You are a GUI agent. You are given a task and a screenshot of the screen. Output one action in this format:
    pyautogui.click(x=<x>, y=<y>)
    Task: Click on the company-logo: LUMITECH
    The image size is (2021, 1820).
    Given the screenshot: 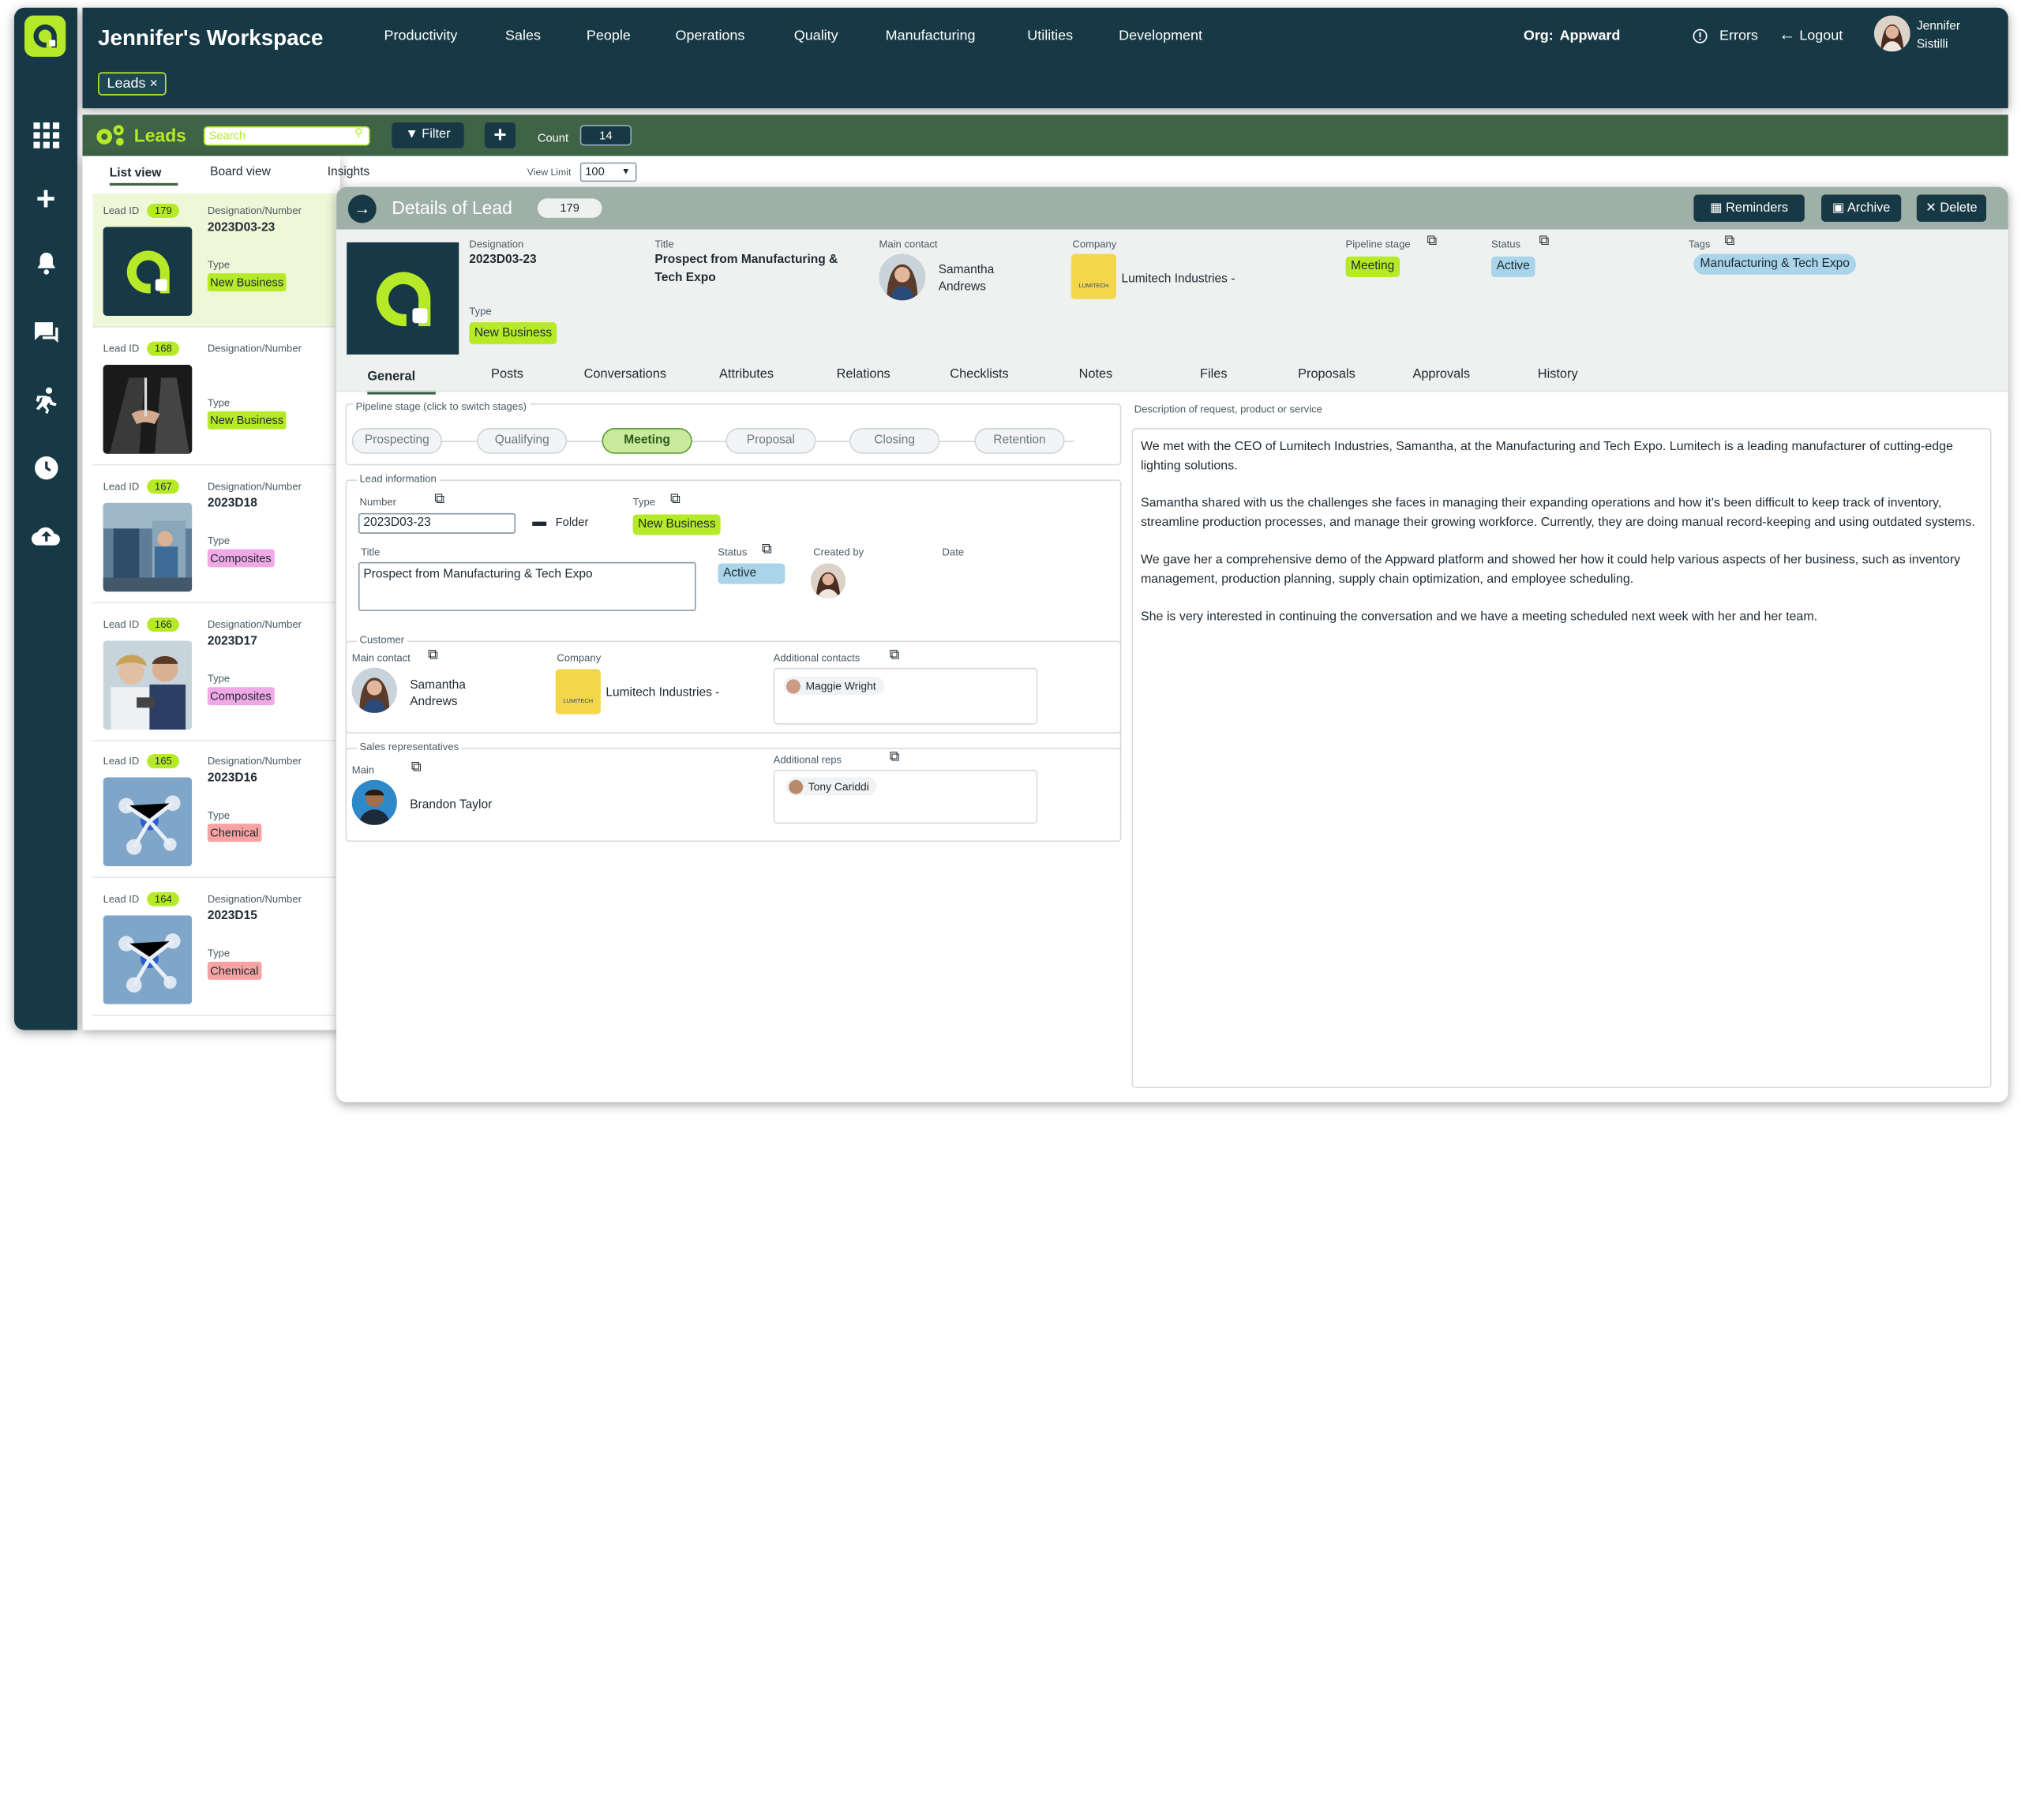 What is the action you would take?
    pyautogui.click(x=578, y=692)
    